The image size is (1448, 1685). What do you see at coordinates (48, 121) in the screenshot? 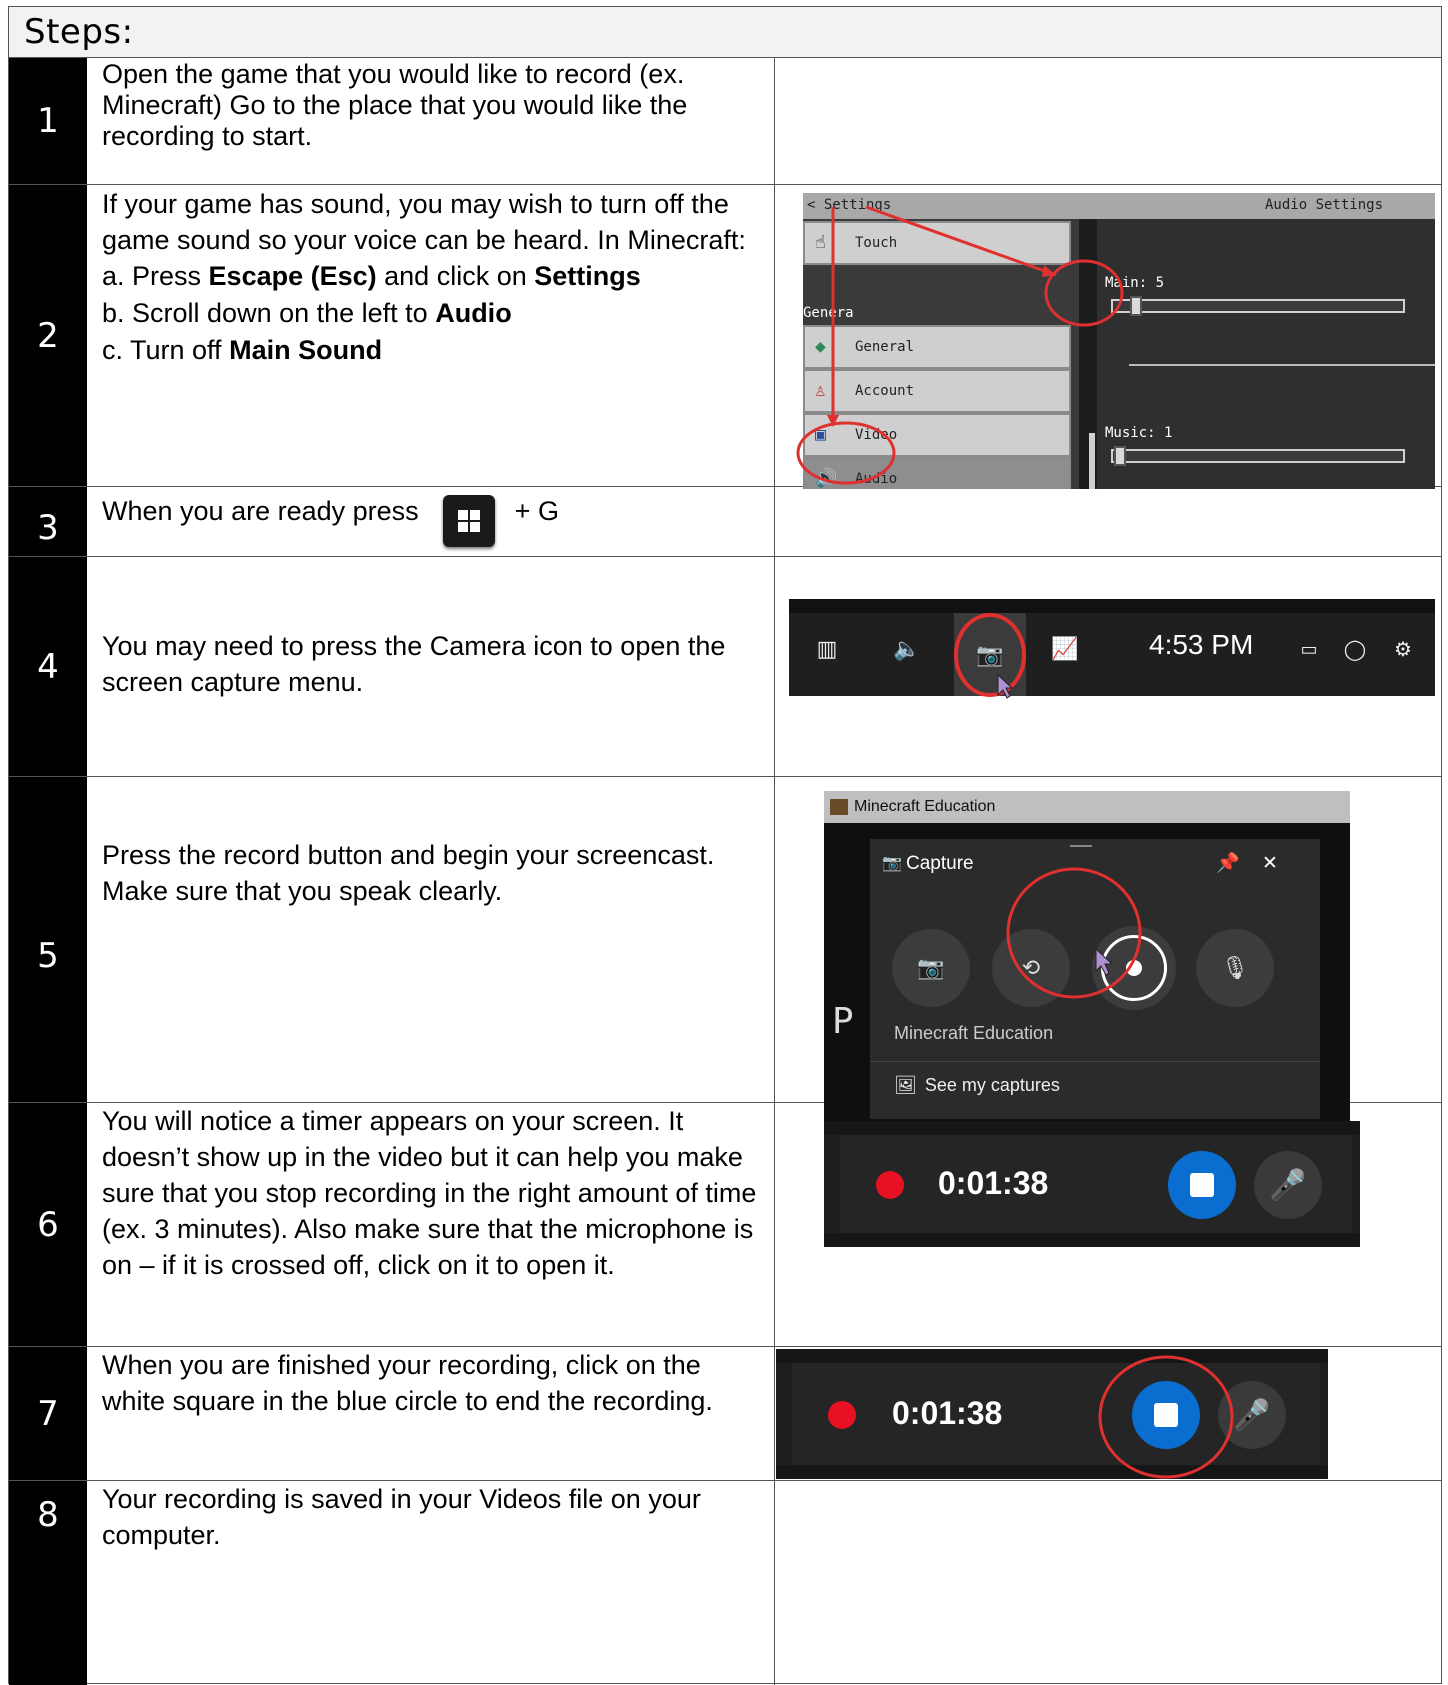
I see `step-number: 1` at bounding box center [48, 121].